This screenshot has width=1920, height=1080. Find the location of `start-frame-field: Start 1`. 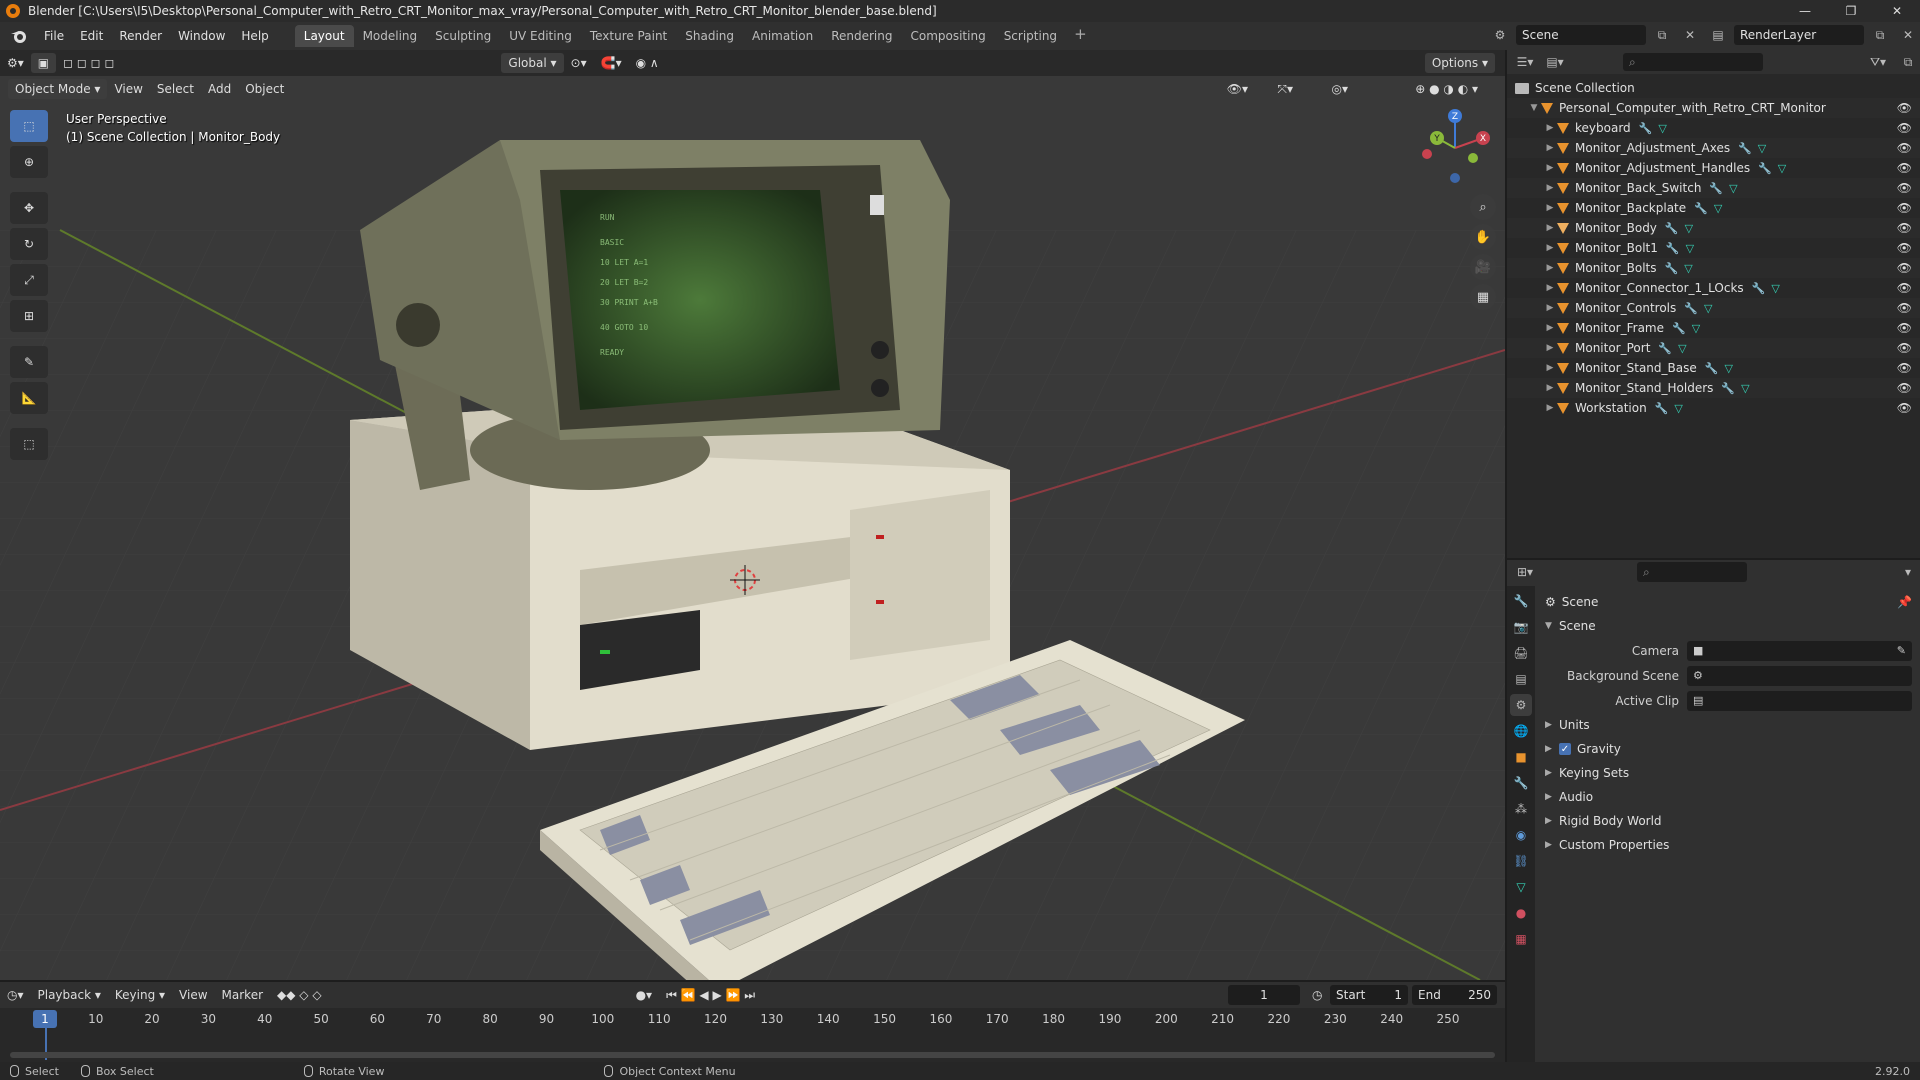

start-frame-field: Start 1 is located at coordinates (1369, 995).